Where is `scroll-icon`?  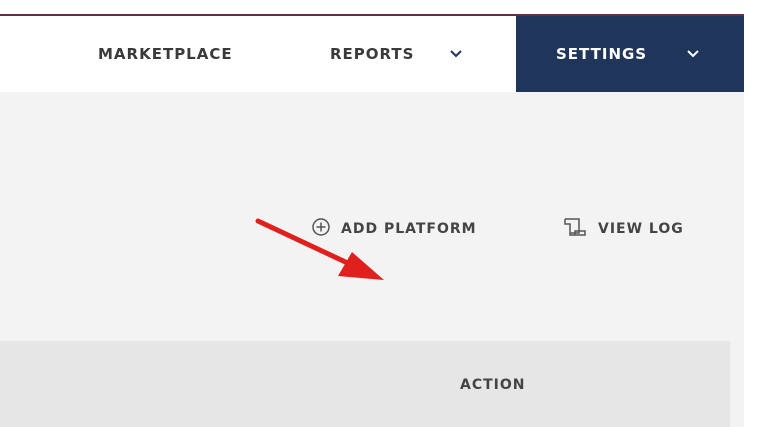
scroll-icon is located at coordinates (580, 229).